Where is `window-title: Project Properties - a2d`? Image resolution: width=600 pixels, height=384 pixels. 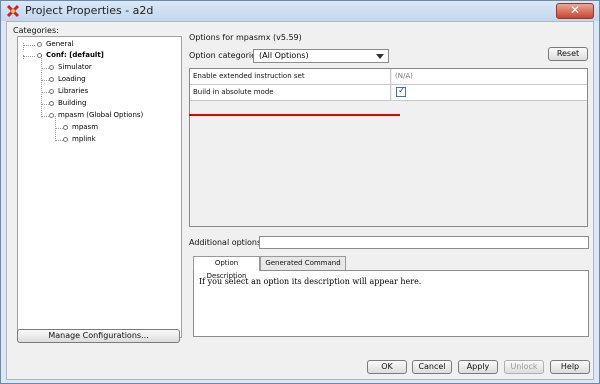
window-title: Project Properties - a2d is located at coordinates (89, 10).